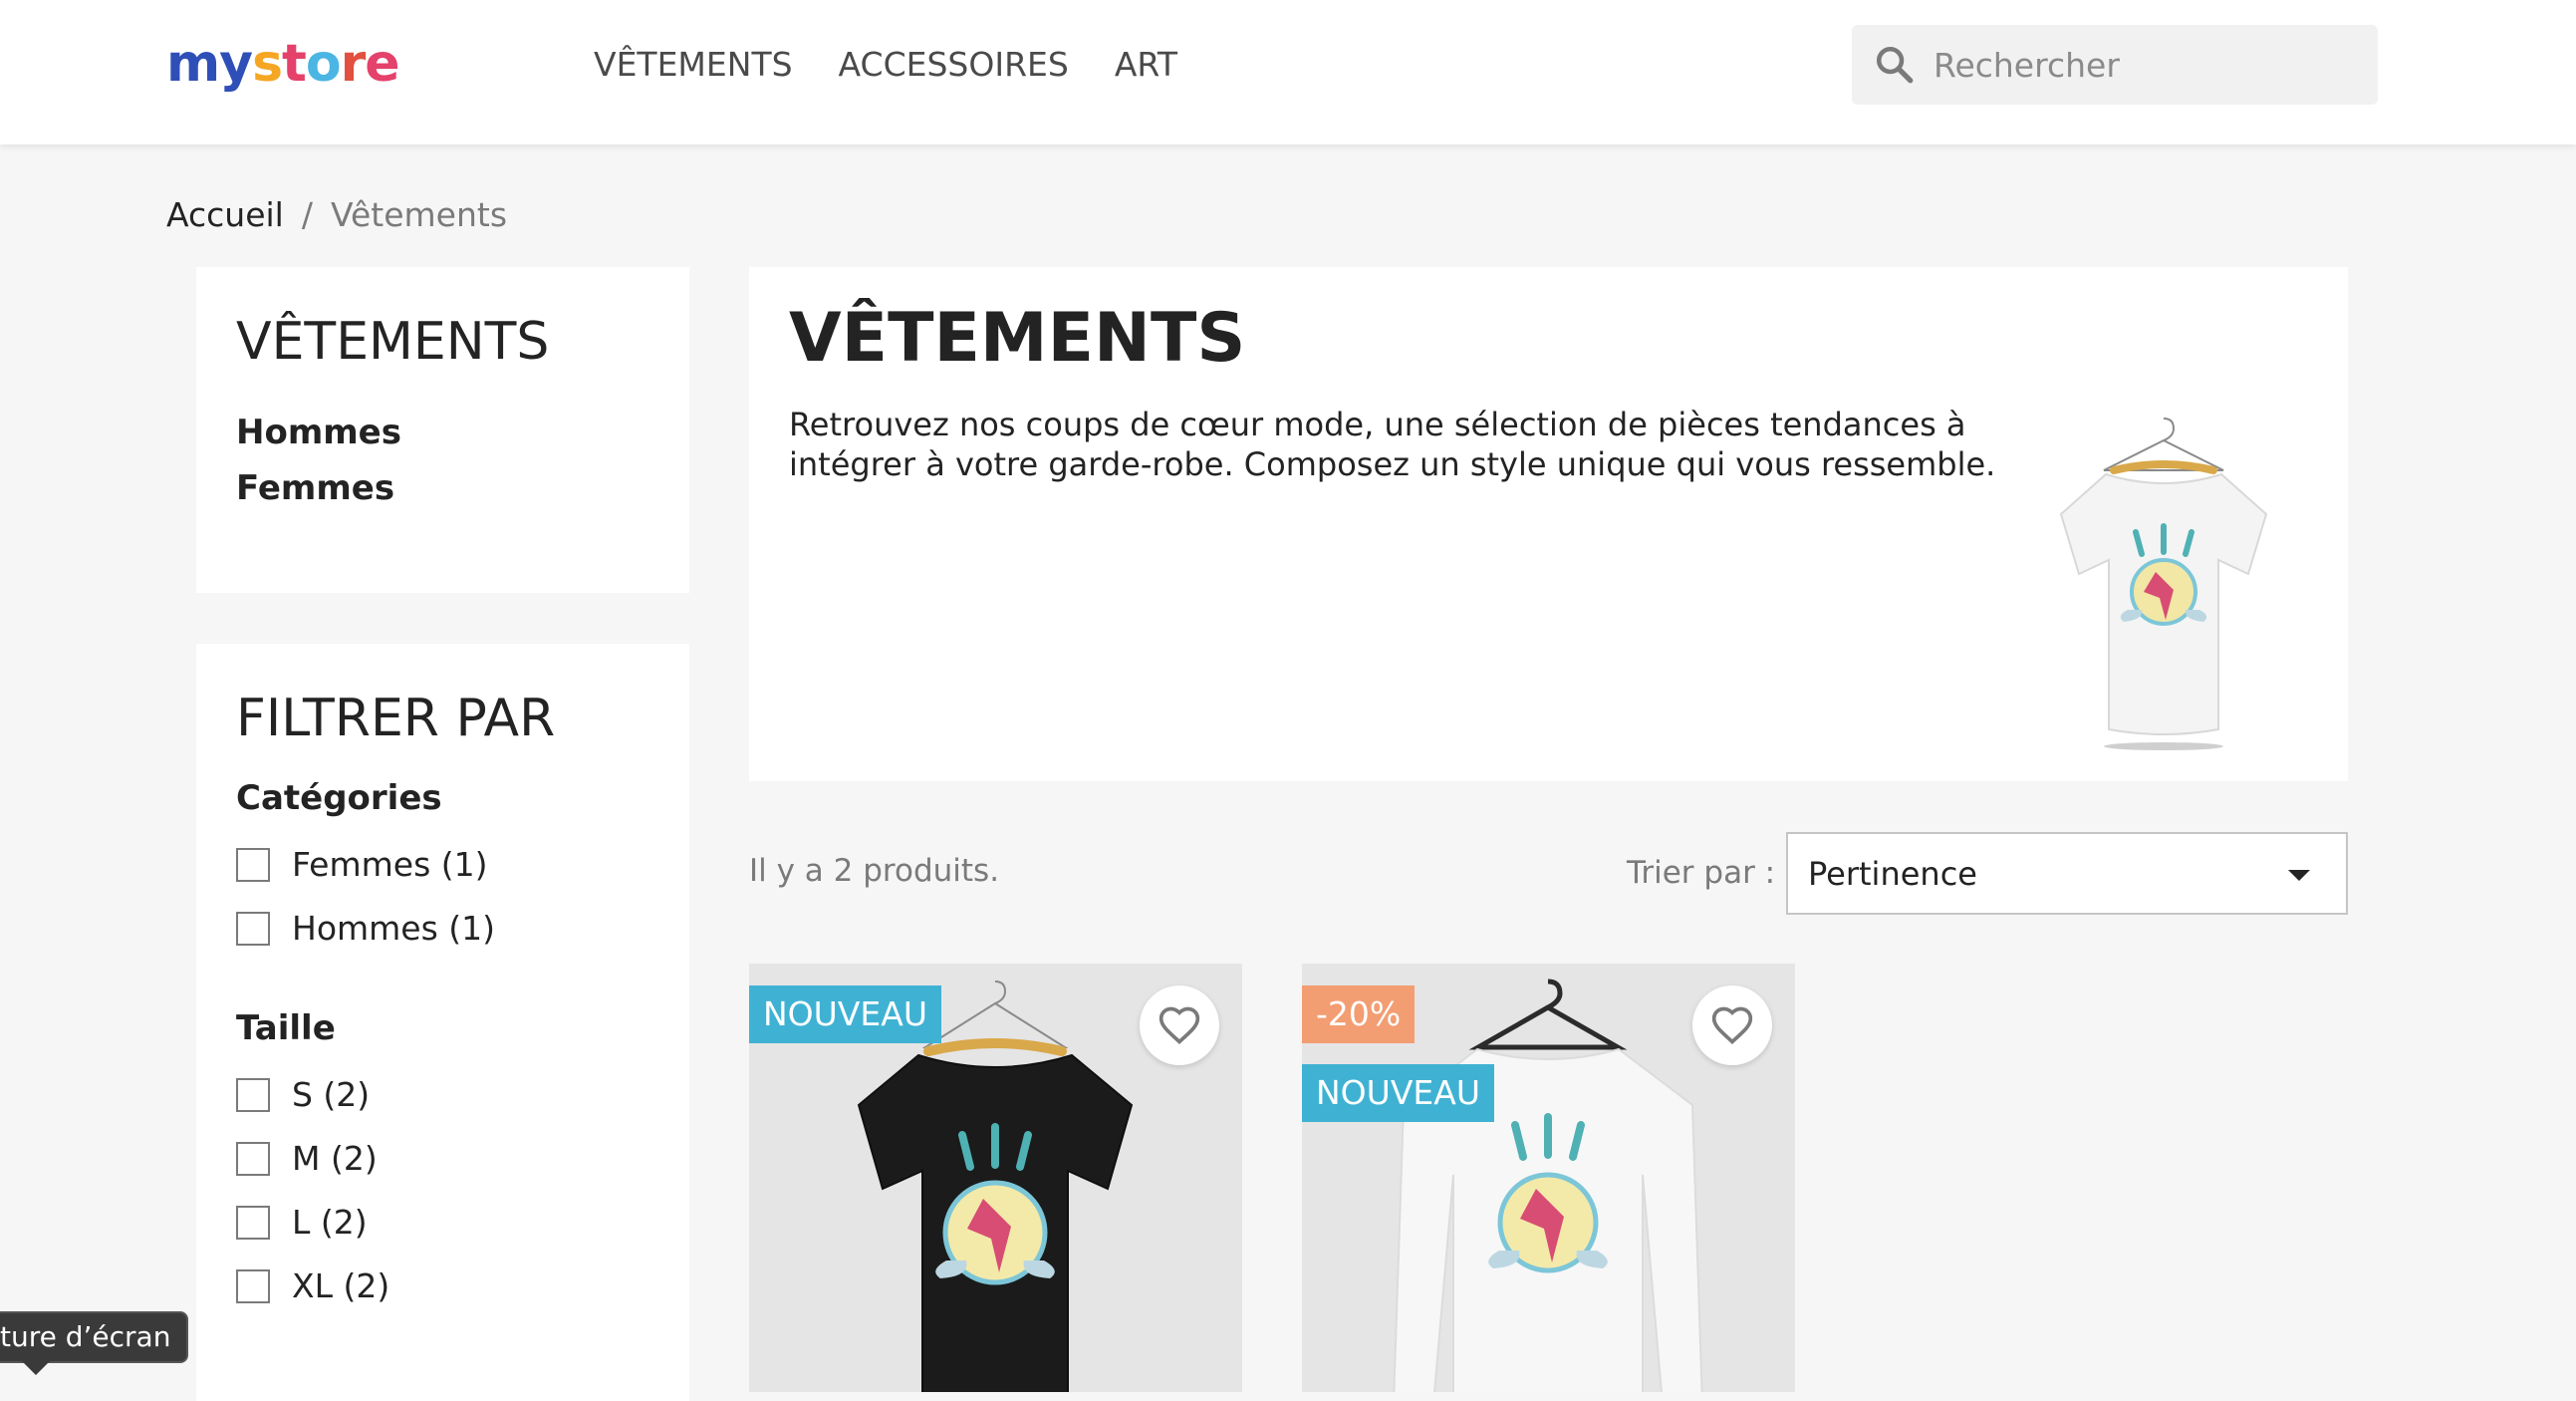  What do you see at coordinates (1146, 65) in the screenshot?
I see `nav-item-art: ART` at bounding box center [1146, 65].